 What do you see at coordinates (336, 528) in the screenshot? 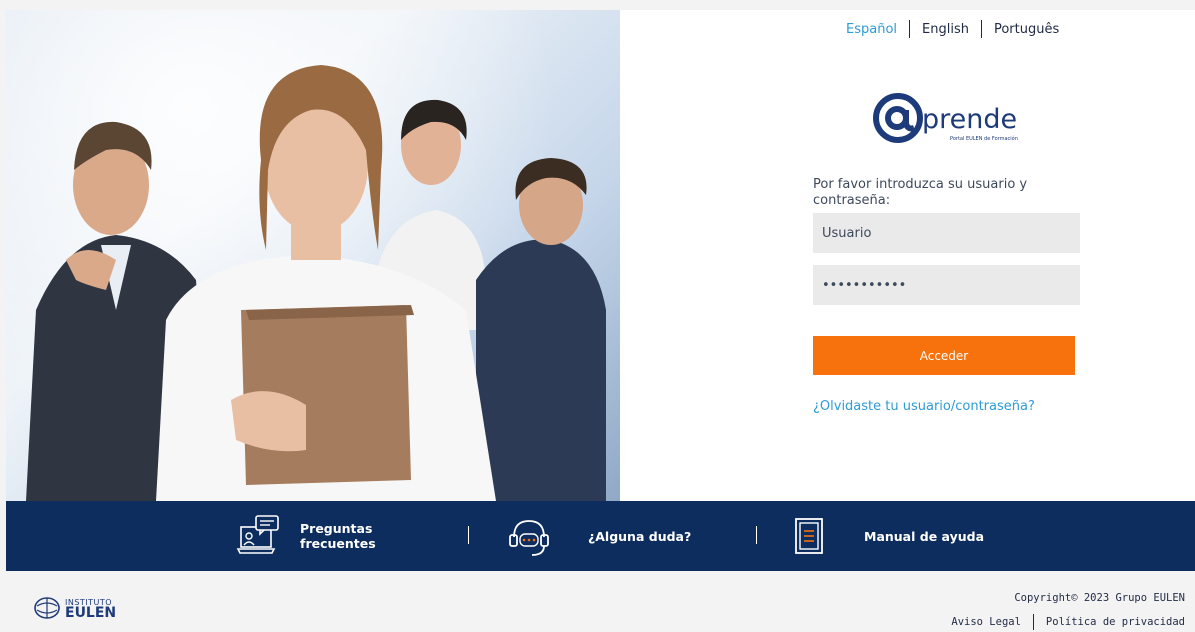
I see `faq-label-line1: Preguntas` at bounding box center [336, 528].